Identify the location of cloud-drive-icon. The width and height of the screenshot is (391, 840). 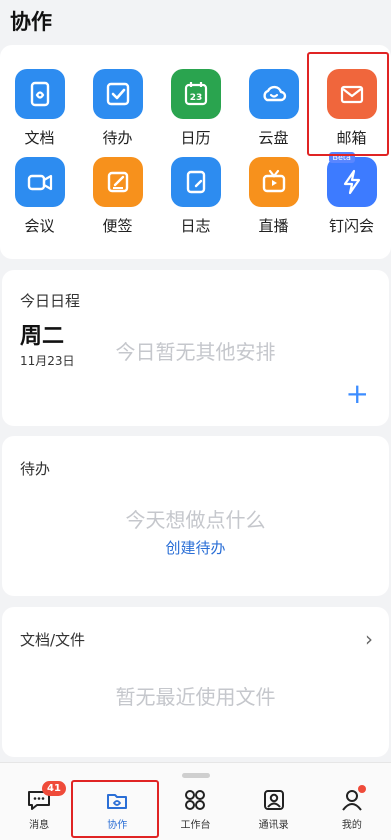
(273, 94).